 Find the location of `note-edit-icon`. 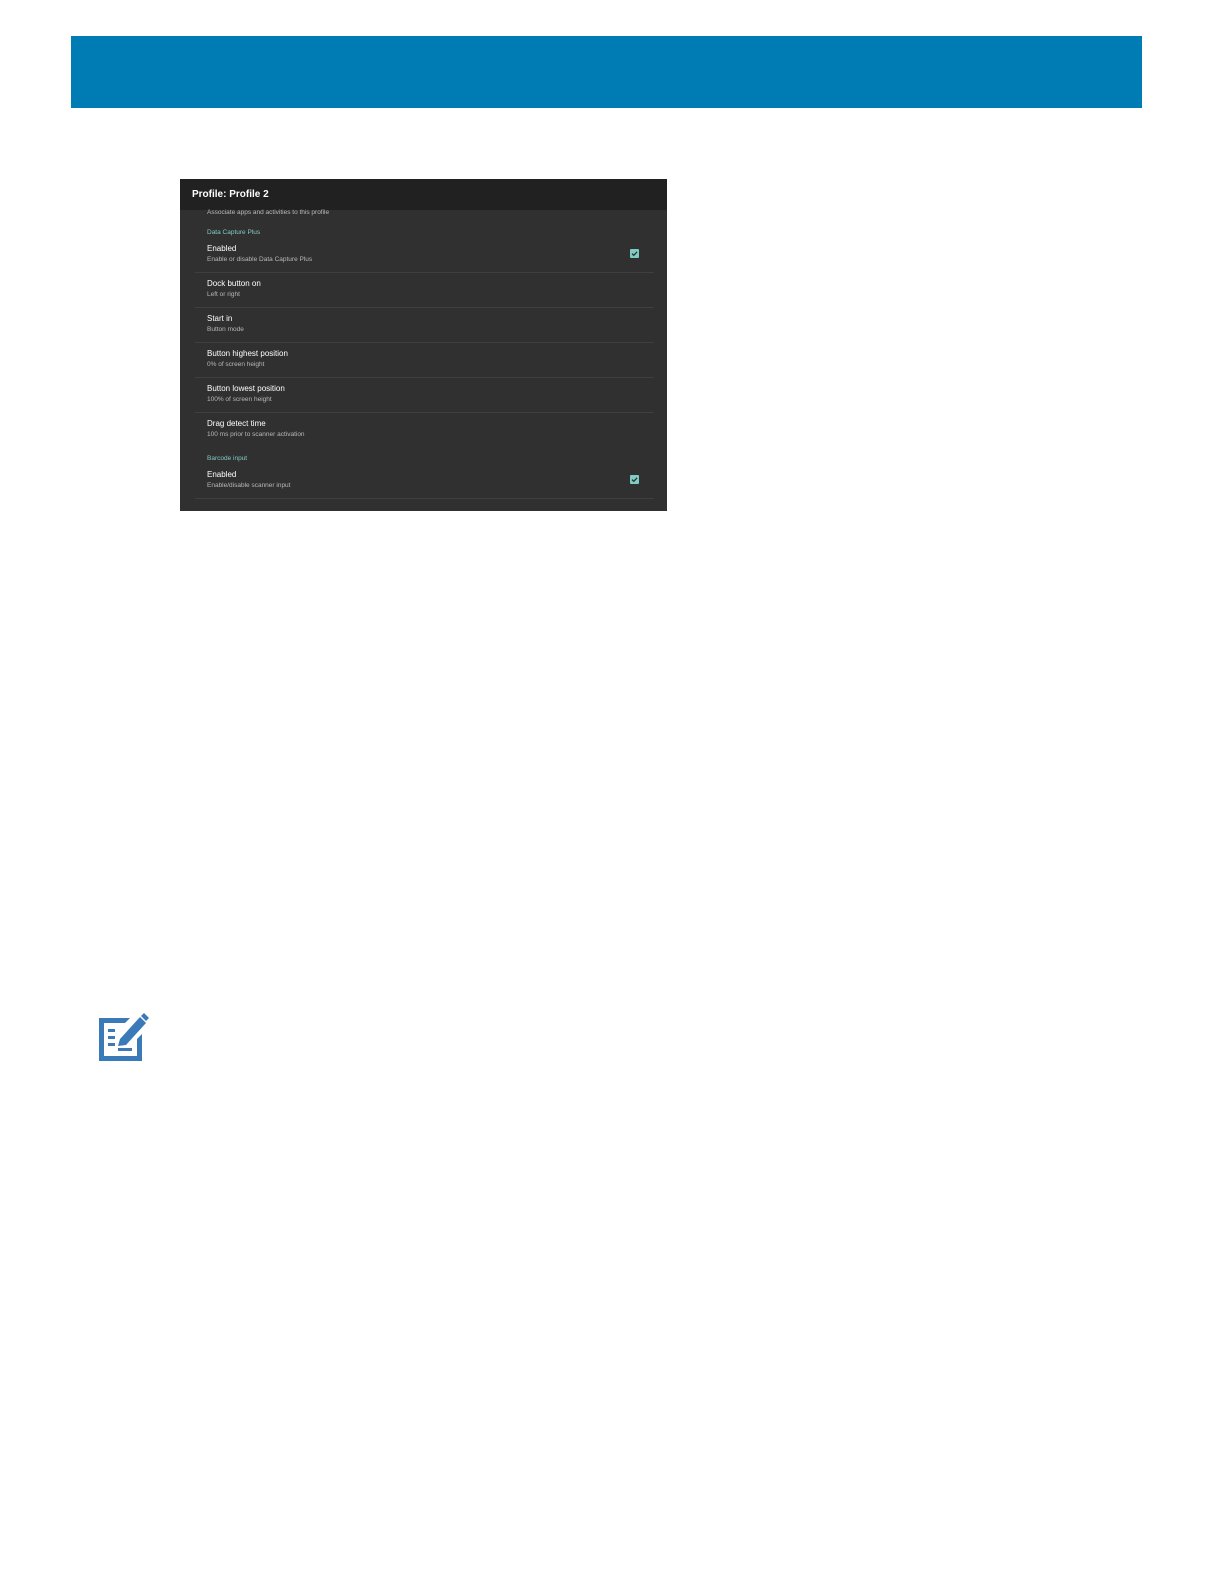

note-edit-icon is located at coordinates (124, 1037).